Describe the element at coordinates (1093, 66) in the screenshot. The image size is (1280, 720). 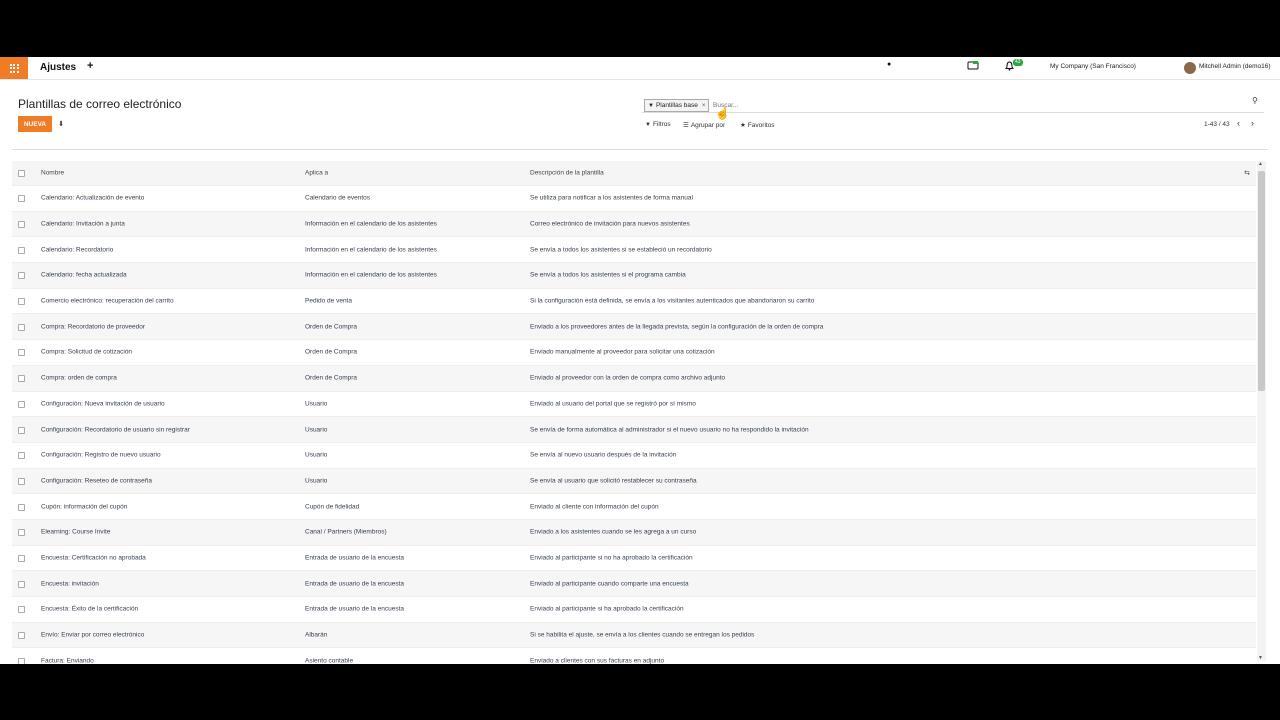
I see `company-switcher: My Company (San Francisco)` at that location.